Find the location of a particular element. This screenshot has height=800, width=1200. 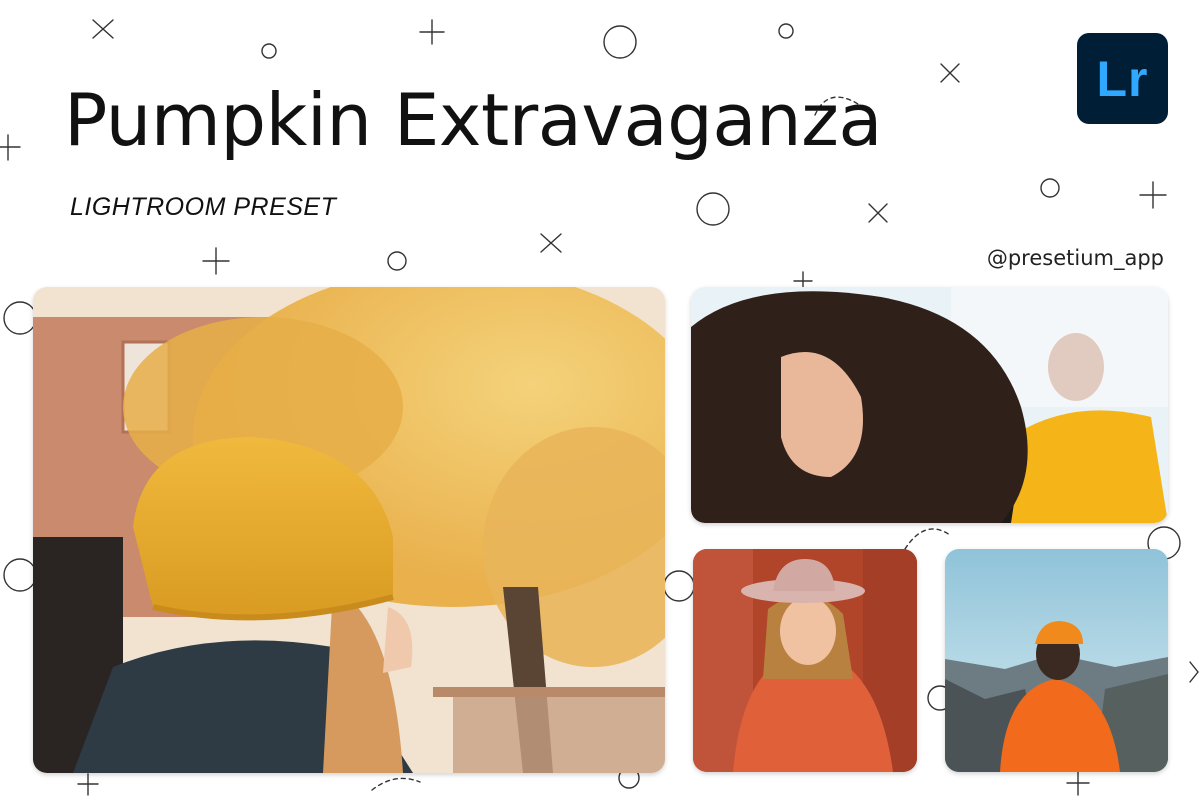

lightroom-logo-text: Lr is located at coordinates (1122, 78).